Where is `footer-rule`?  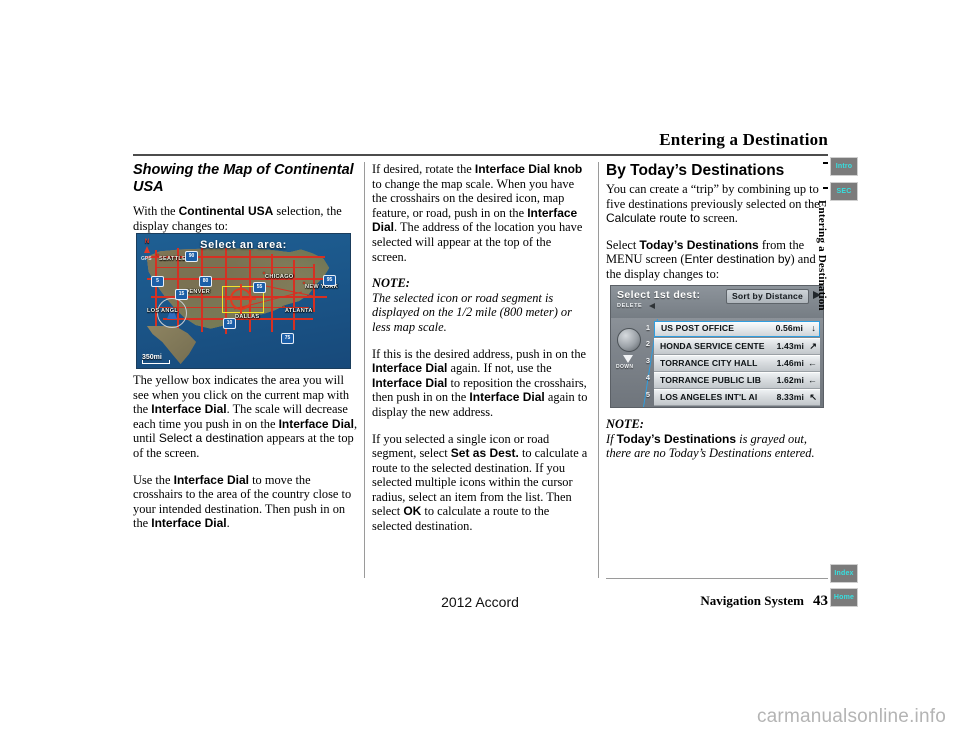 footer-rule is located at coordinates (717, 578).